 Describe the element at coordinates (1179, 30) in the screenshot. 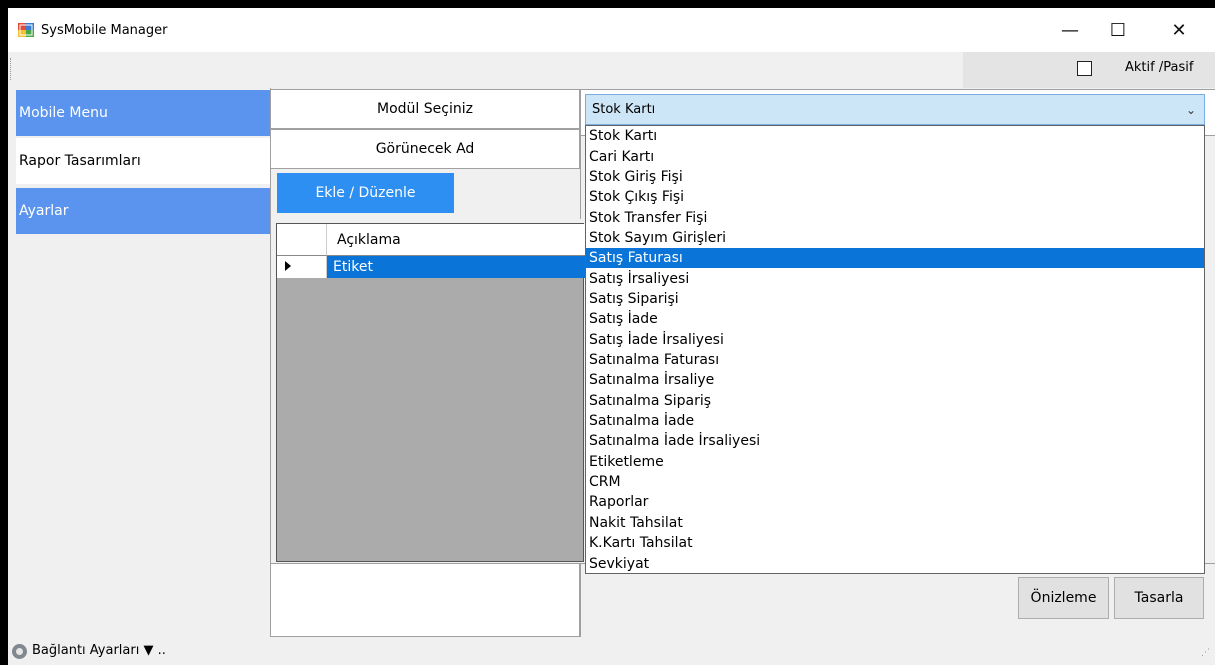

I see `close-button: ✕` at that location.